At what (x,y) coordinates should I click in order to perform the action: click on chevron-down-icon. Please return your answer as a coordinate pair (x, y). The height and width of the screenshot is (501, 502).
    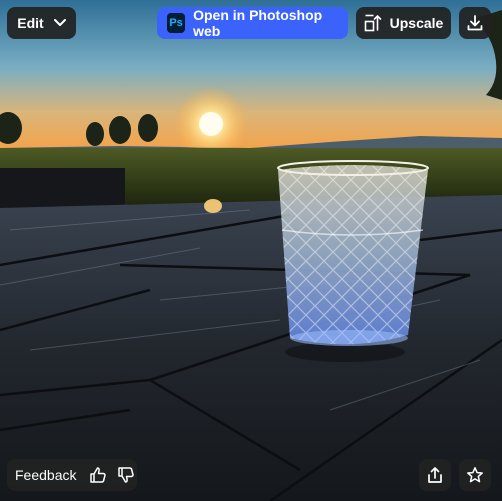
    Looking at the image, I should click on (59, 23).